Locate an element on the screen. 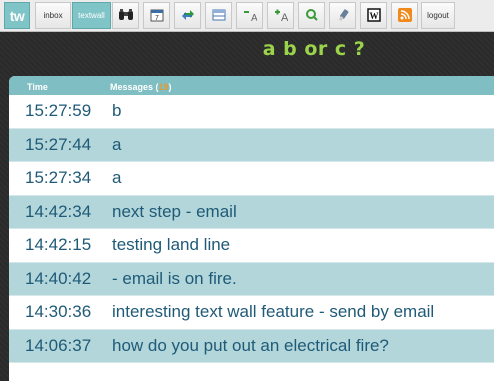 The image size is (494, 381). binoculars-icon is located at coordinates (126, 16).